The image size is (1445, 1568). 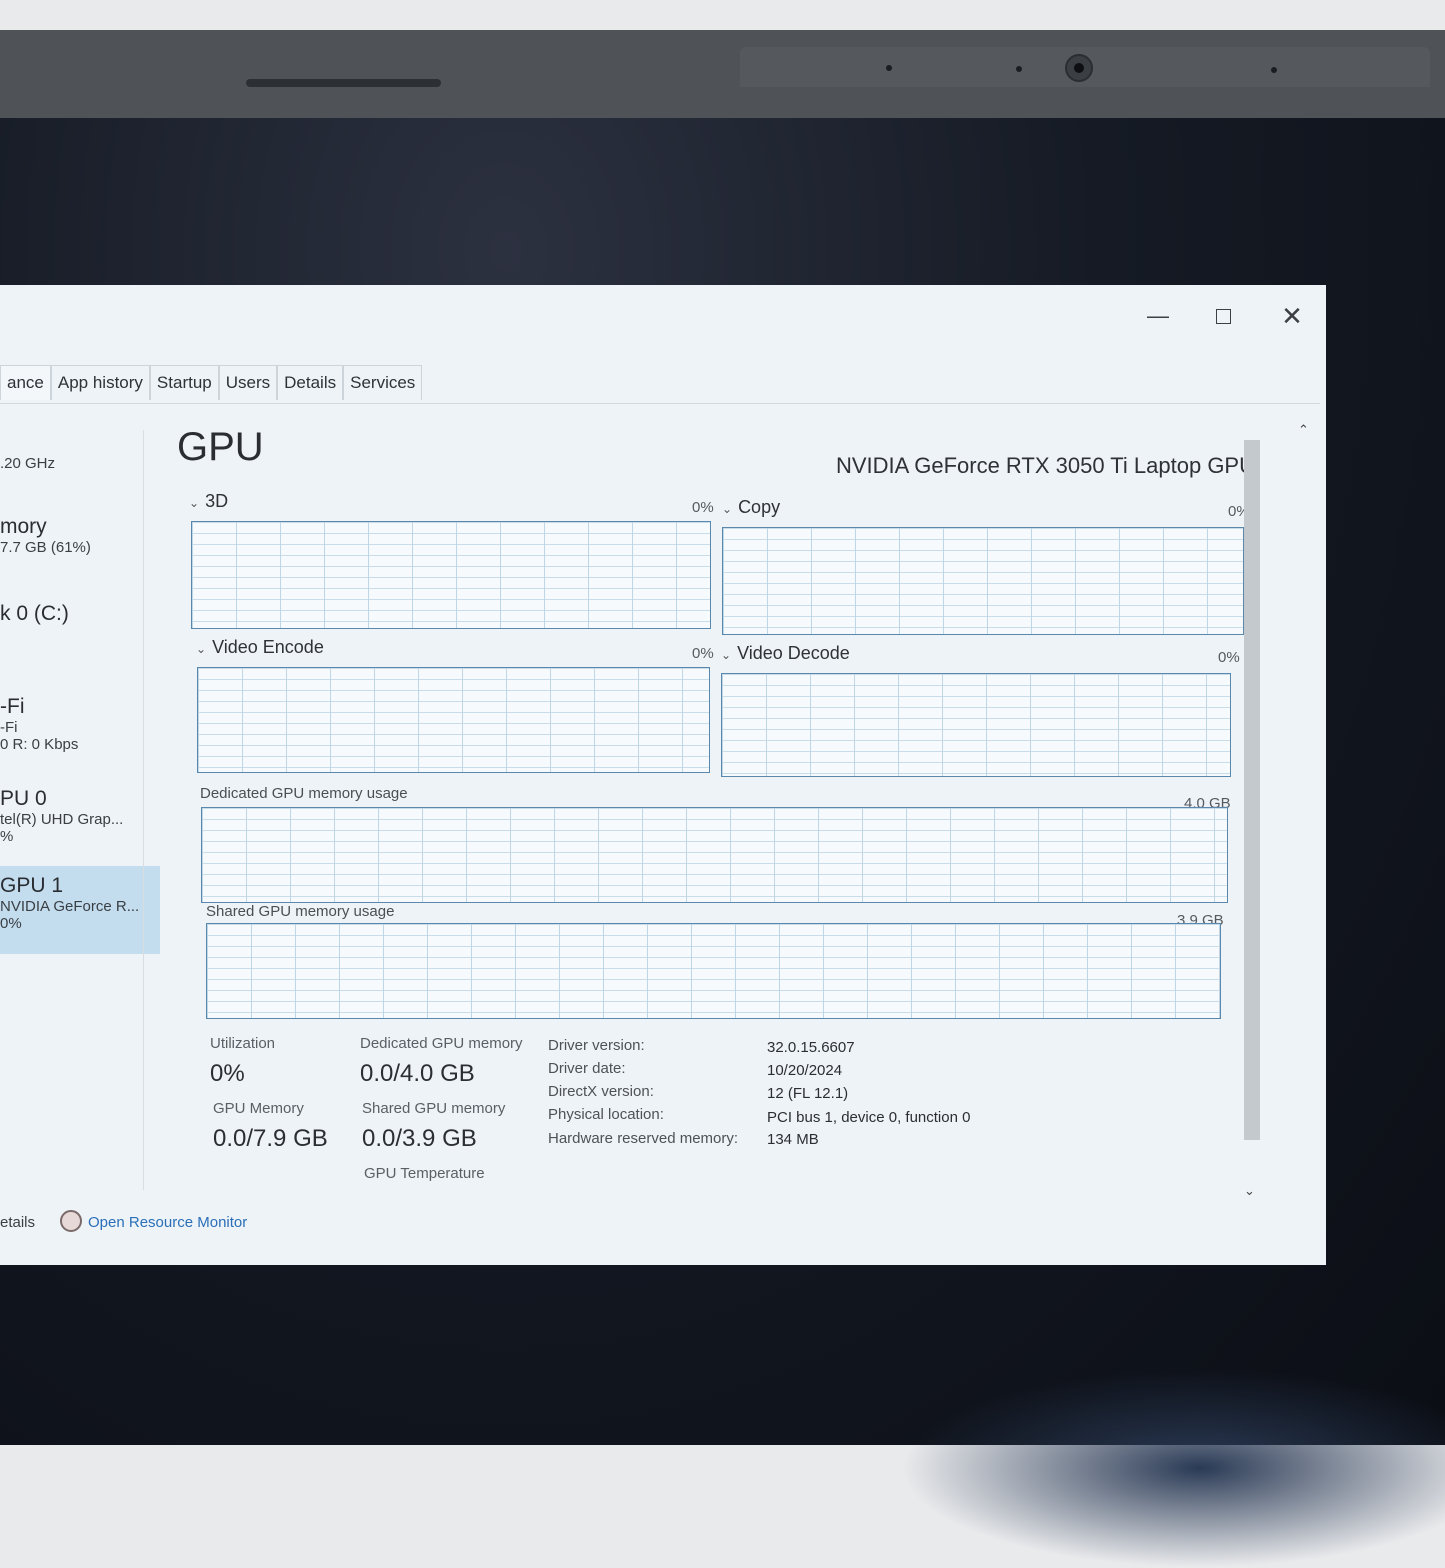 I want to click on page-title: GPU, so click(x=220, y=447).